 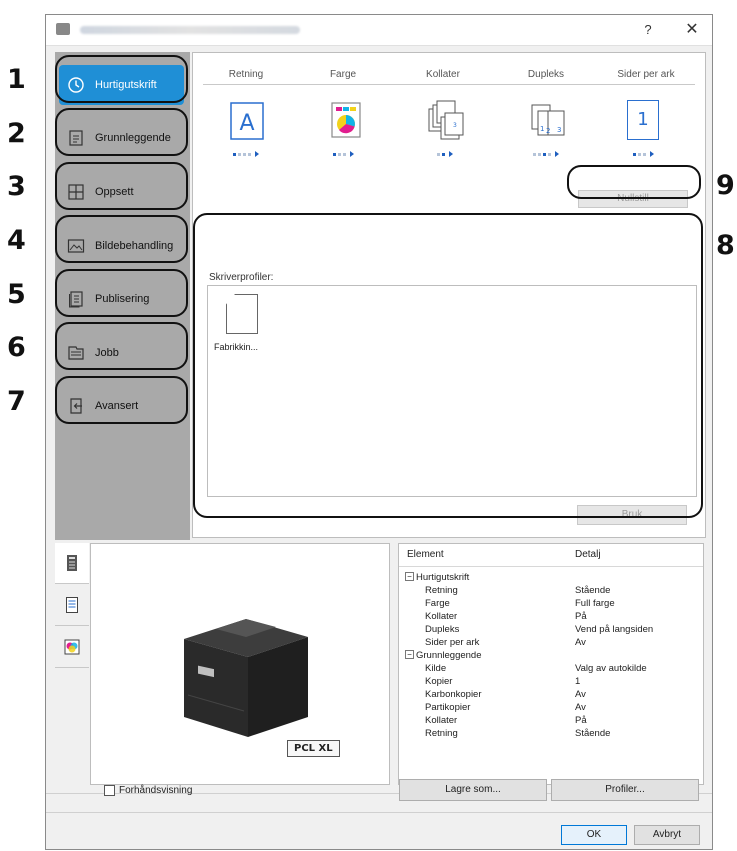 I want to click on summary-key: − Grunnleggende, so click(x=443, y=655).